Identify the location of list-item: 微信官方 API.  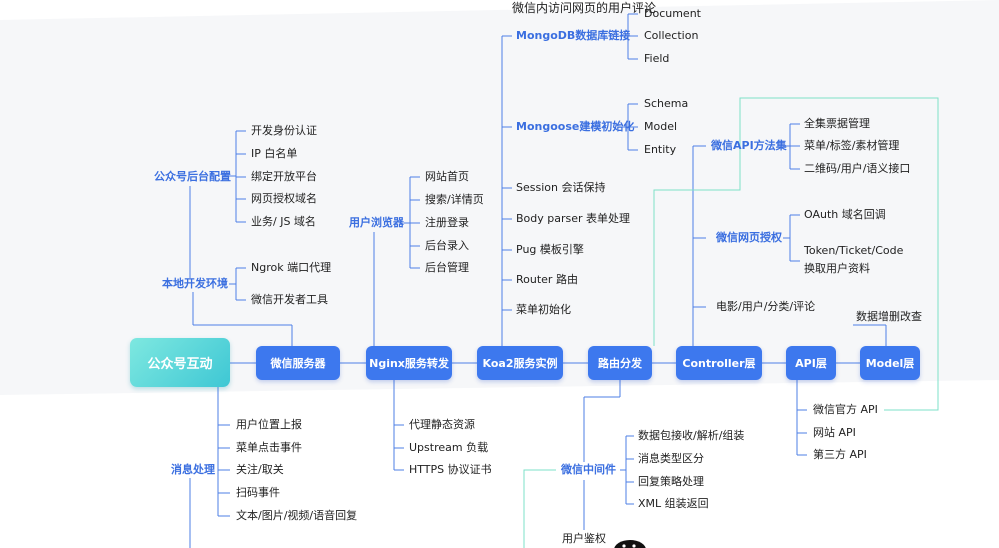
(845, 409).